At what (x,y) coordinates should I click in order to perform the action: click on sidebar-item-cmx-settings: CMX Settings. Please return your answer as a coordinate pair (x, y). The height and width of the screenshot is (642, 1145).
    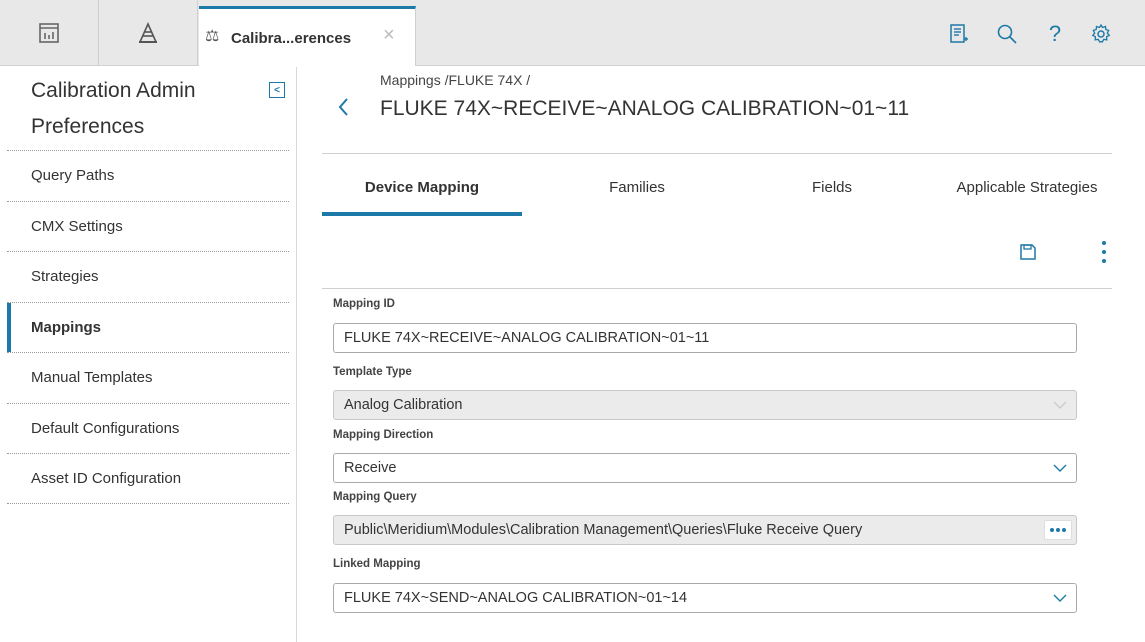
    Looking at the image, I should click on (148, 226).